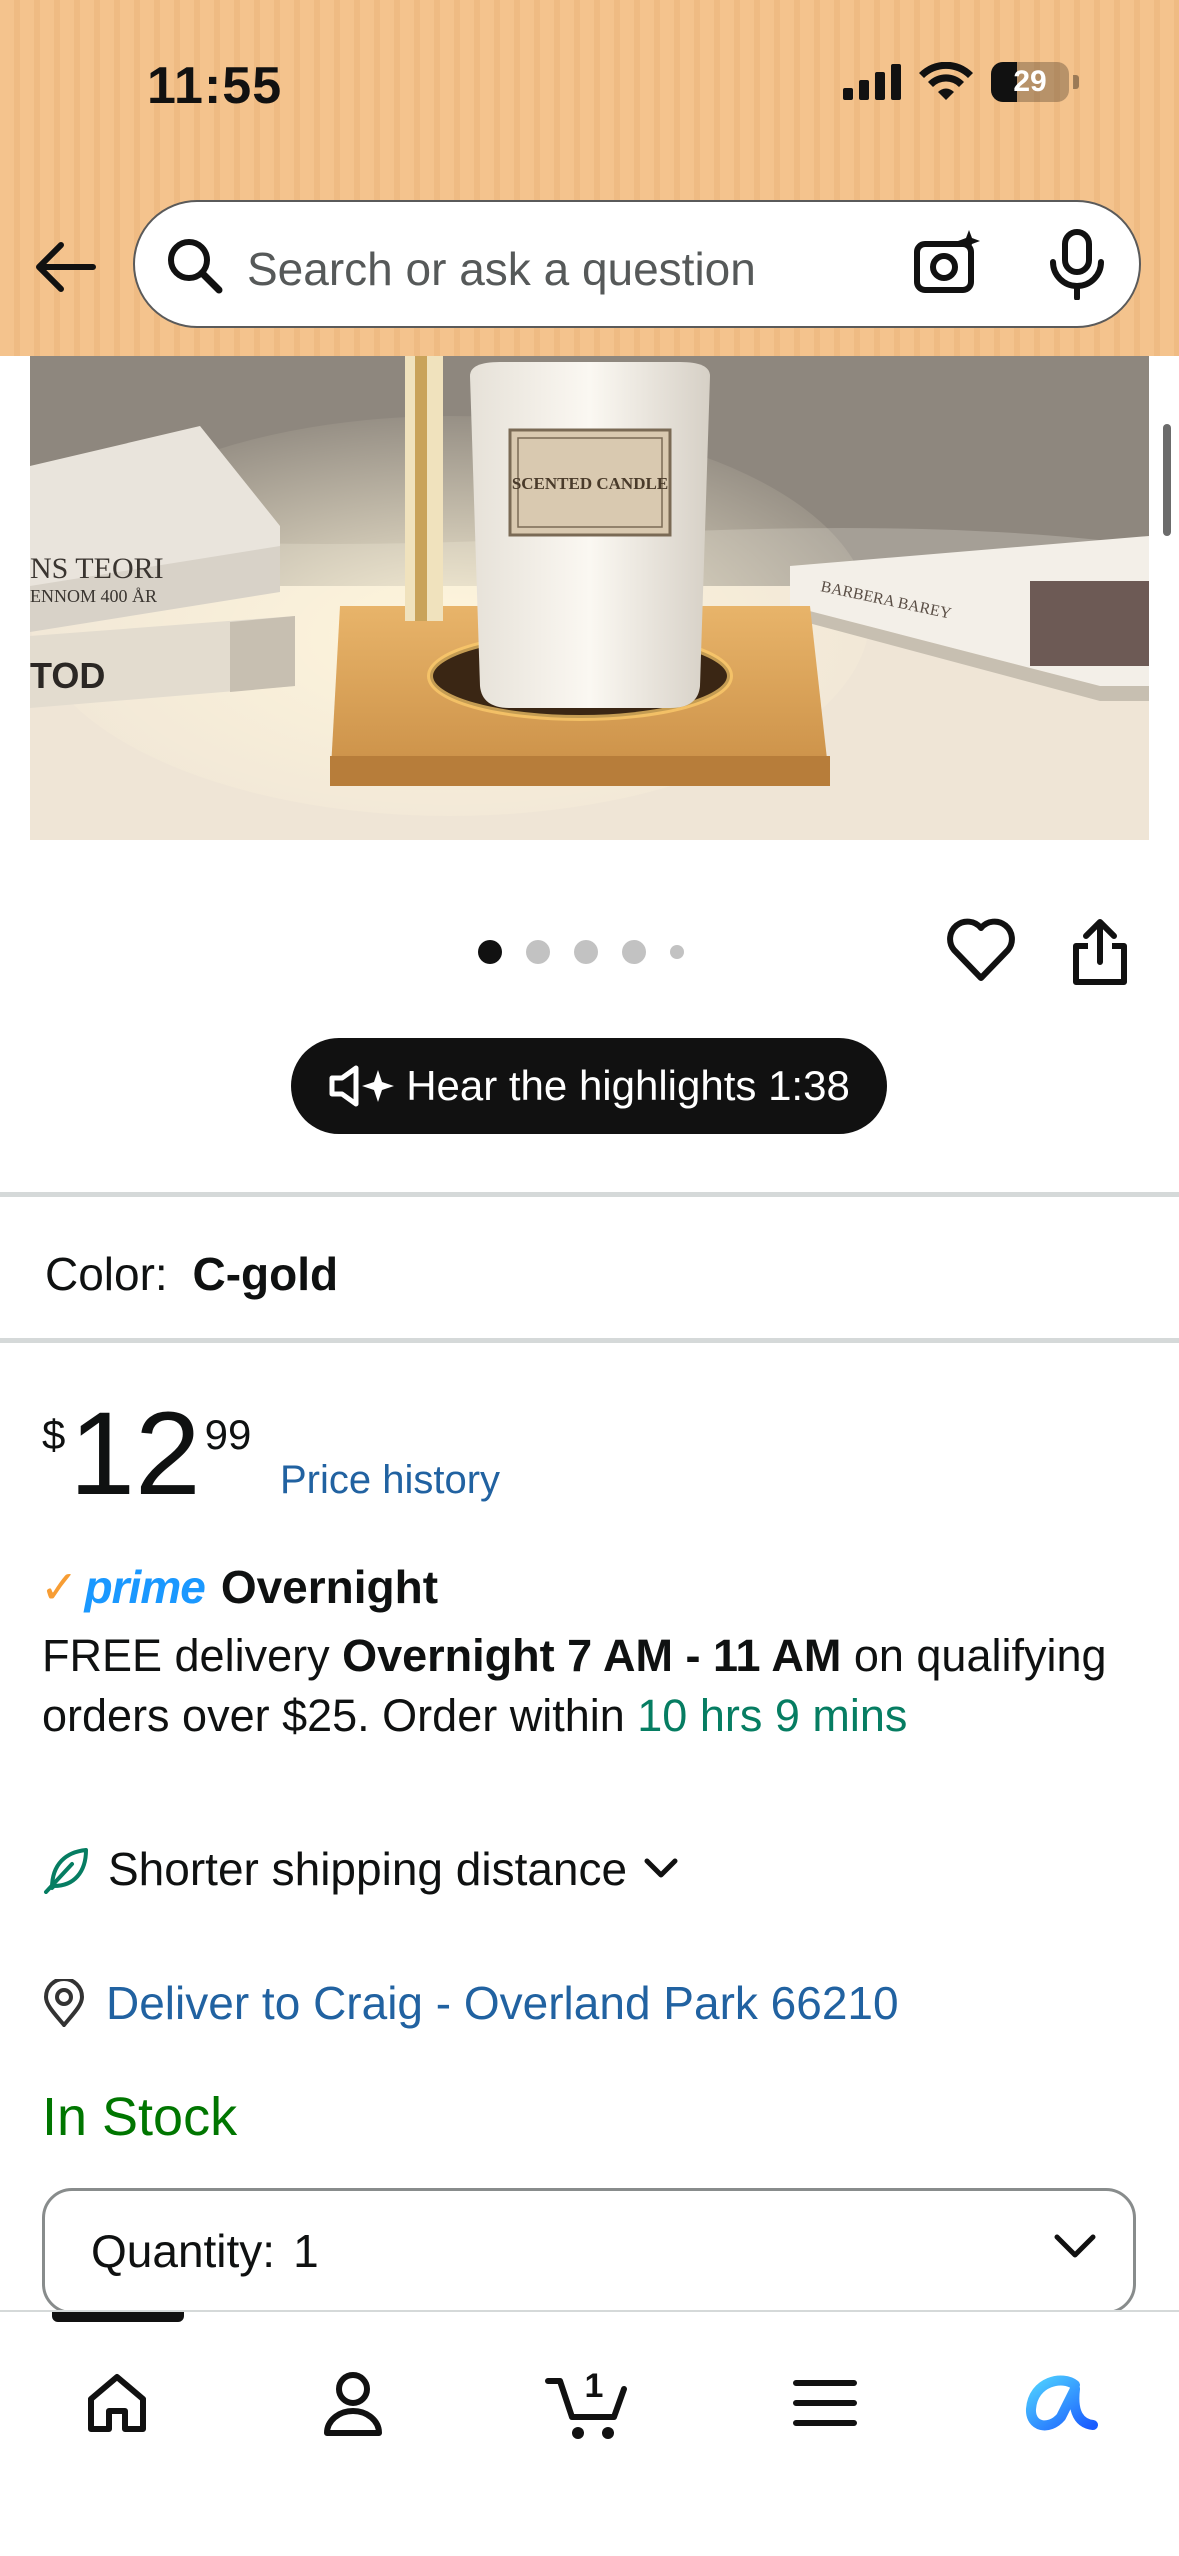  I want to click on search-bar: Search or ask a question, so click(637, 264).